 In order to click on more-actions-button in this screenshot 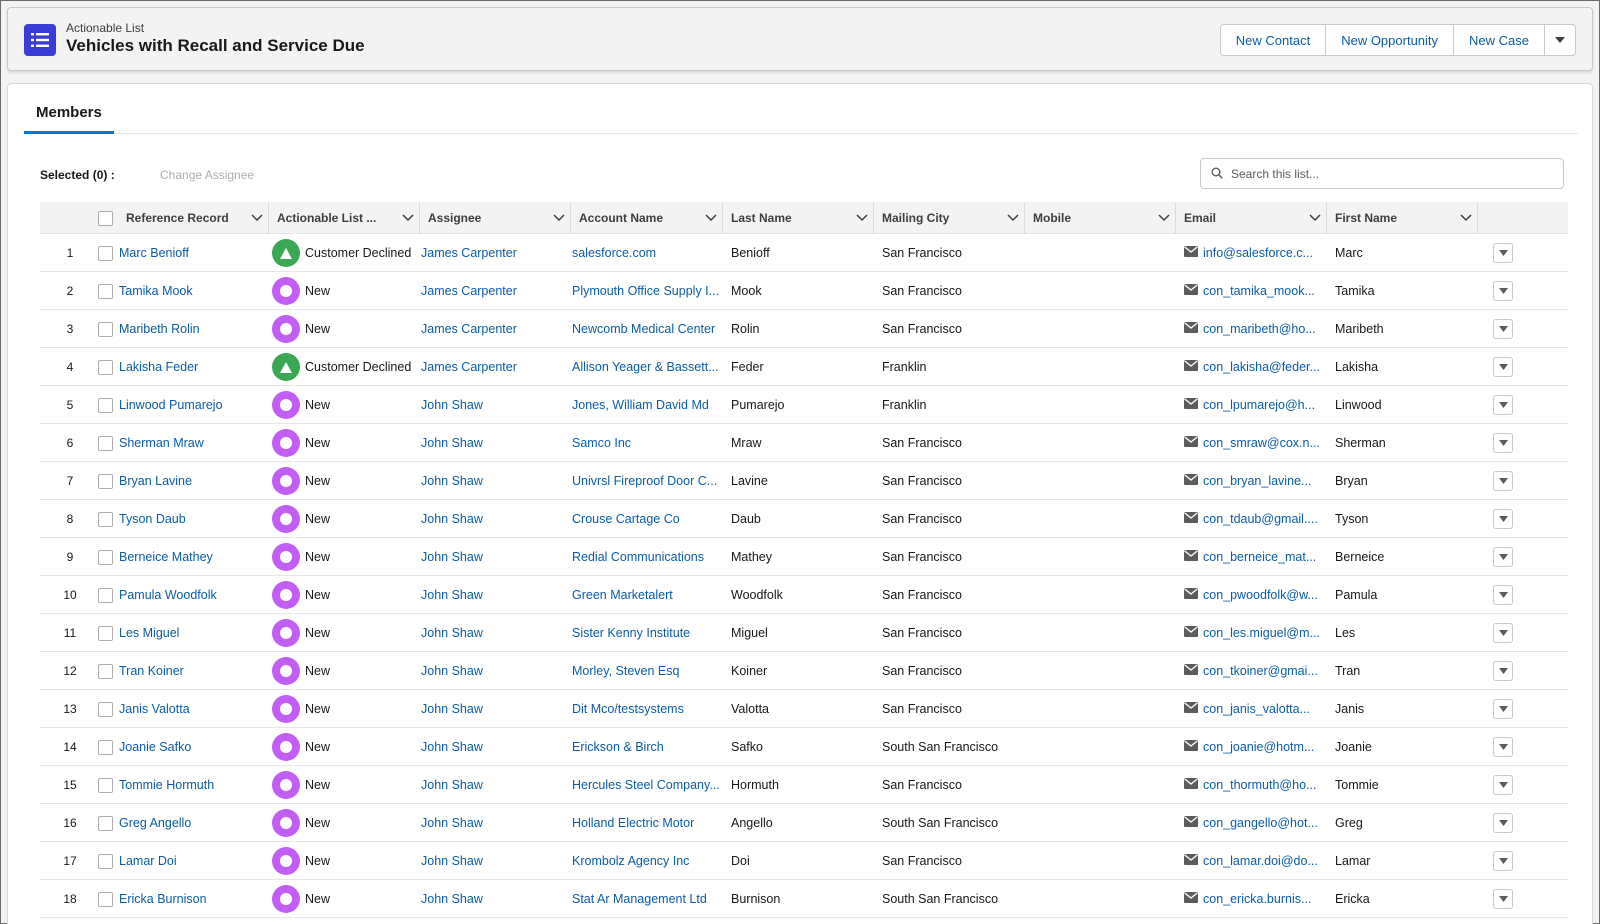, I will do `click(1560, 40)`.